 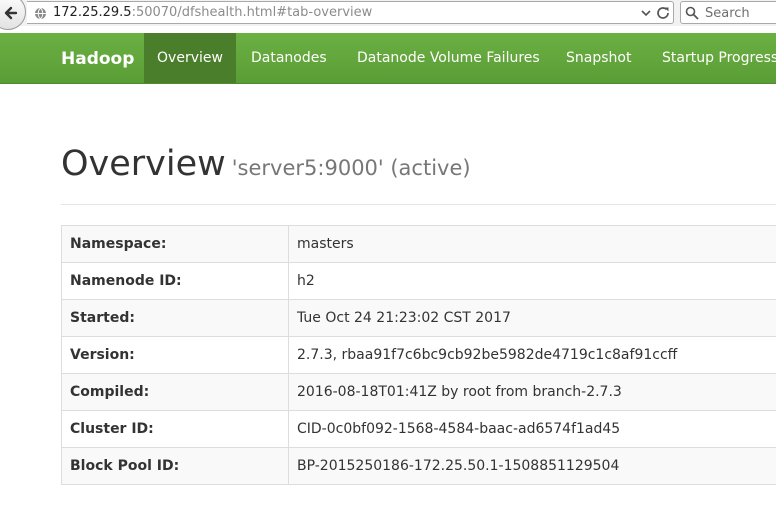 What do you see at coordinates (175, 318) in the screenshot?
I see `row-label: Started:` at bounding box center [175, 318].